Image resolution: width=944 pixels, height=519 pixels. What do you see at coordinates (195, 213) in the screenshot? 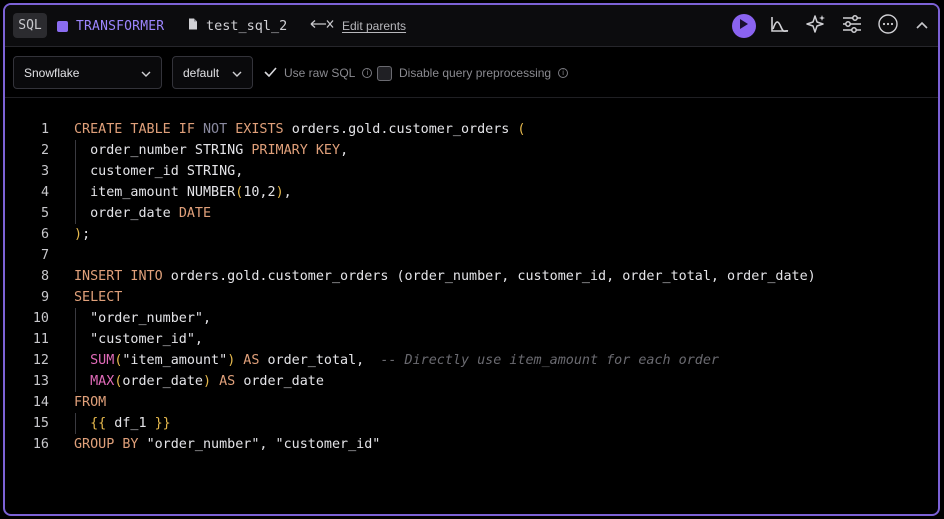
I see `code-token: DATE` at bounding box center [195, 213].